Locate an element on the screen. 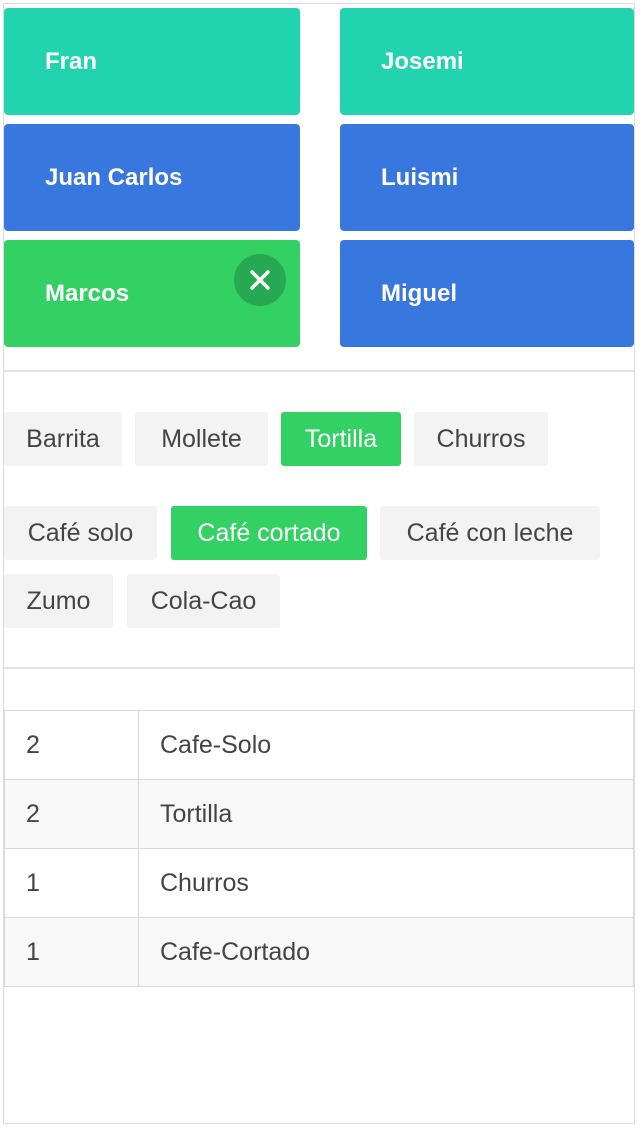 The width and height of the screenshot is (641, 1128). table-row: 1 Churros is located at coordinates (319, 883).